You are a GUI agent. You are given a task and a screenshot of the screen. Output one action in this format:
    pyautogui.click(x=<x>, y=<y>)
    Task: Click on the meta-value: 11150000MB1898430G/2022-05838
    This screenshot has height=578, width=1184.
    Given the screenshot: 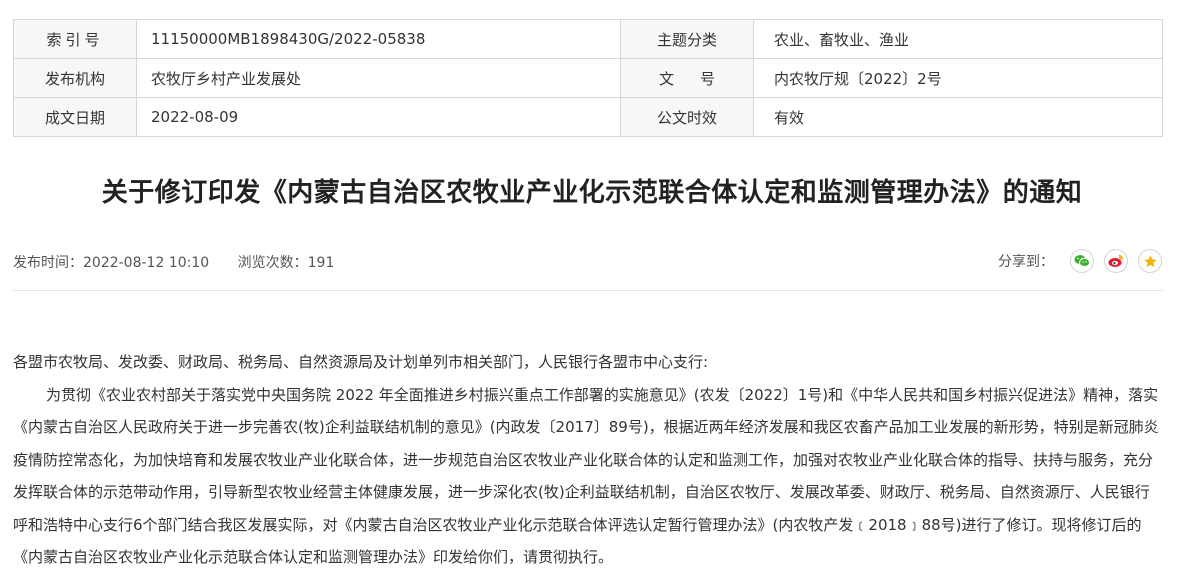 What is the action you would take?
    pyautogui.click(x=378, y=39)
    